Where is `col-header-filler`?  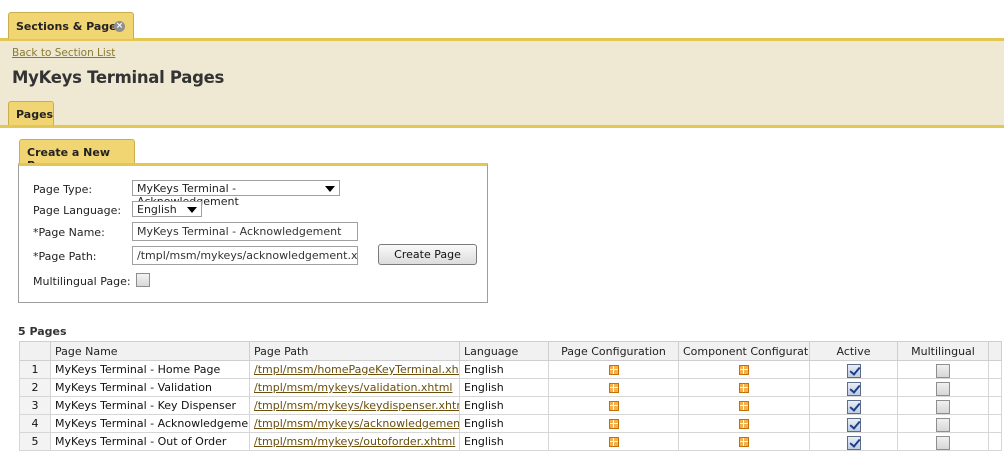 col-header-filler is located at coordinates (995, 351).